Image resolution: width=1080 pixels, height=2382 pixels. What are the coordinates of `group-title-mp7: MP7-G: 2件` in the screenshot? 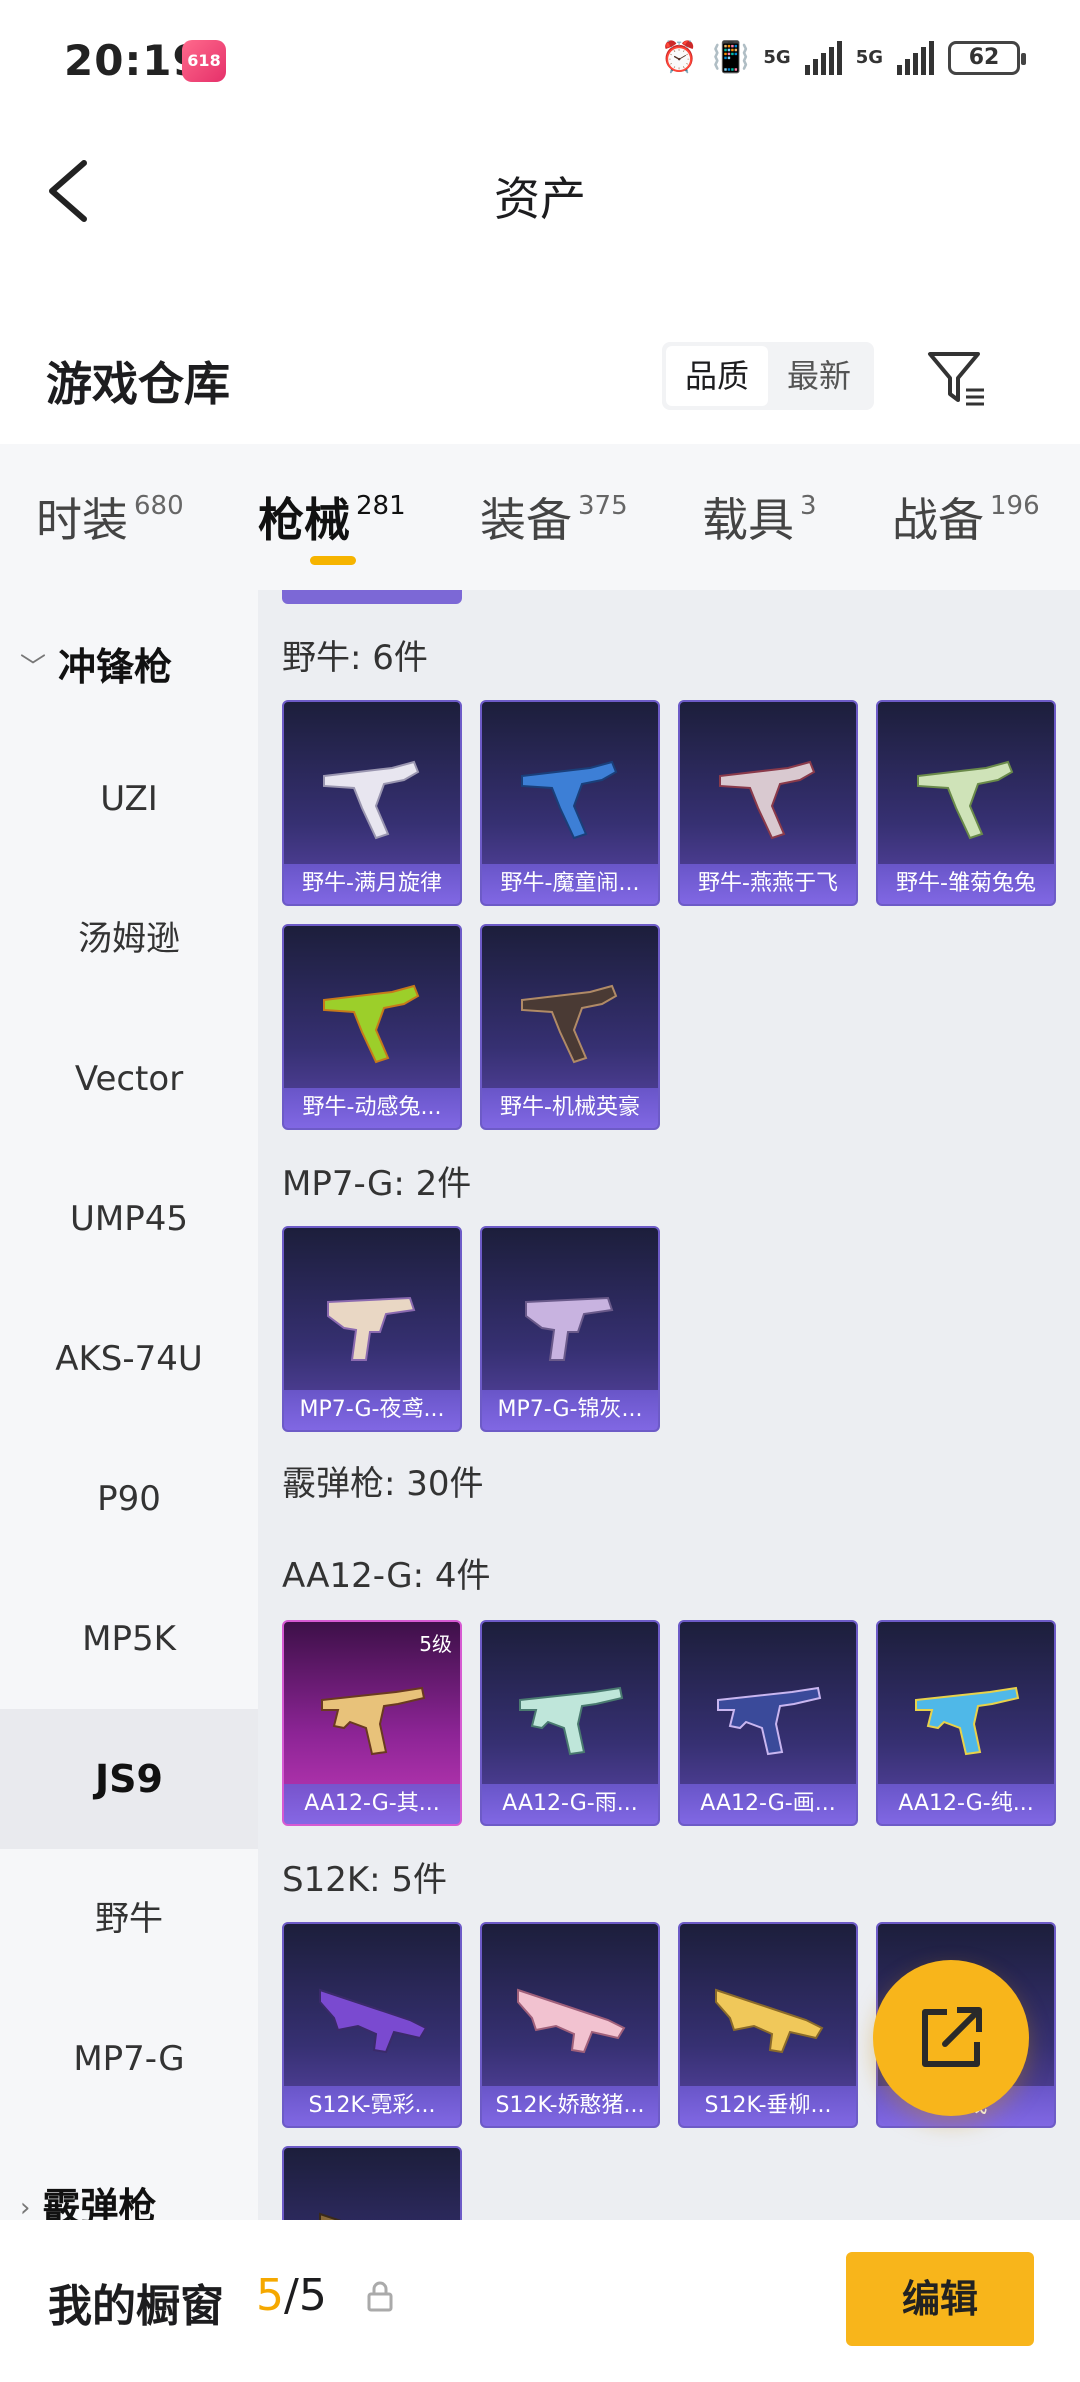 It's located at (377, 1184).